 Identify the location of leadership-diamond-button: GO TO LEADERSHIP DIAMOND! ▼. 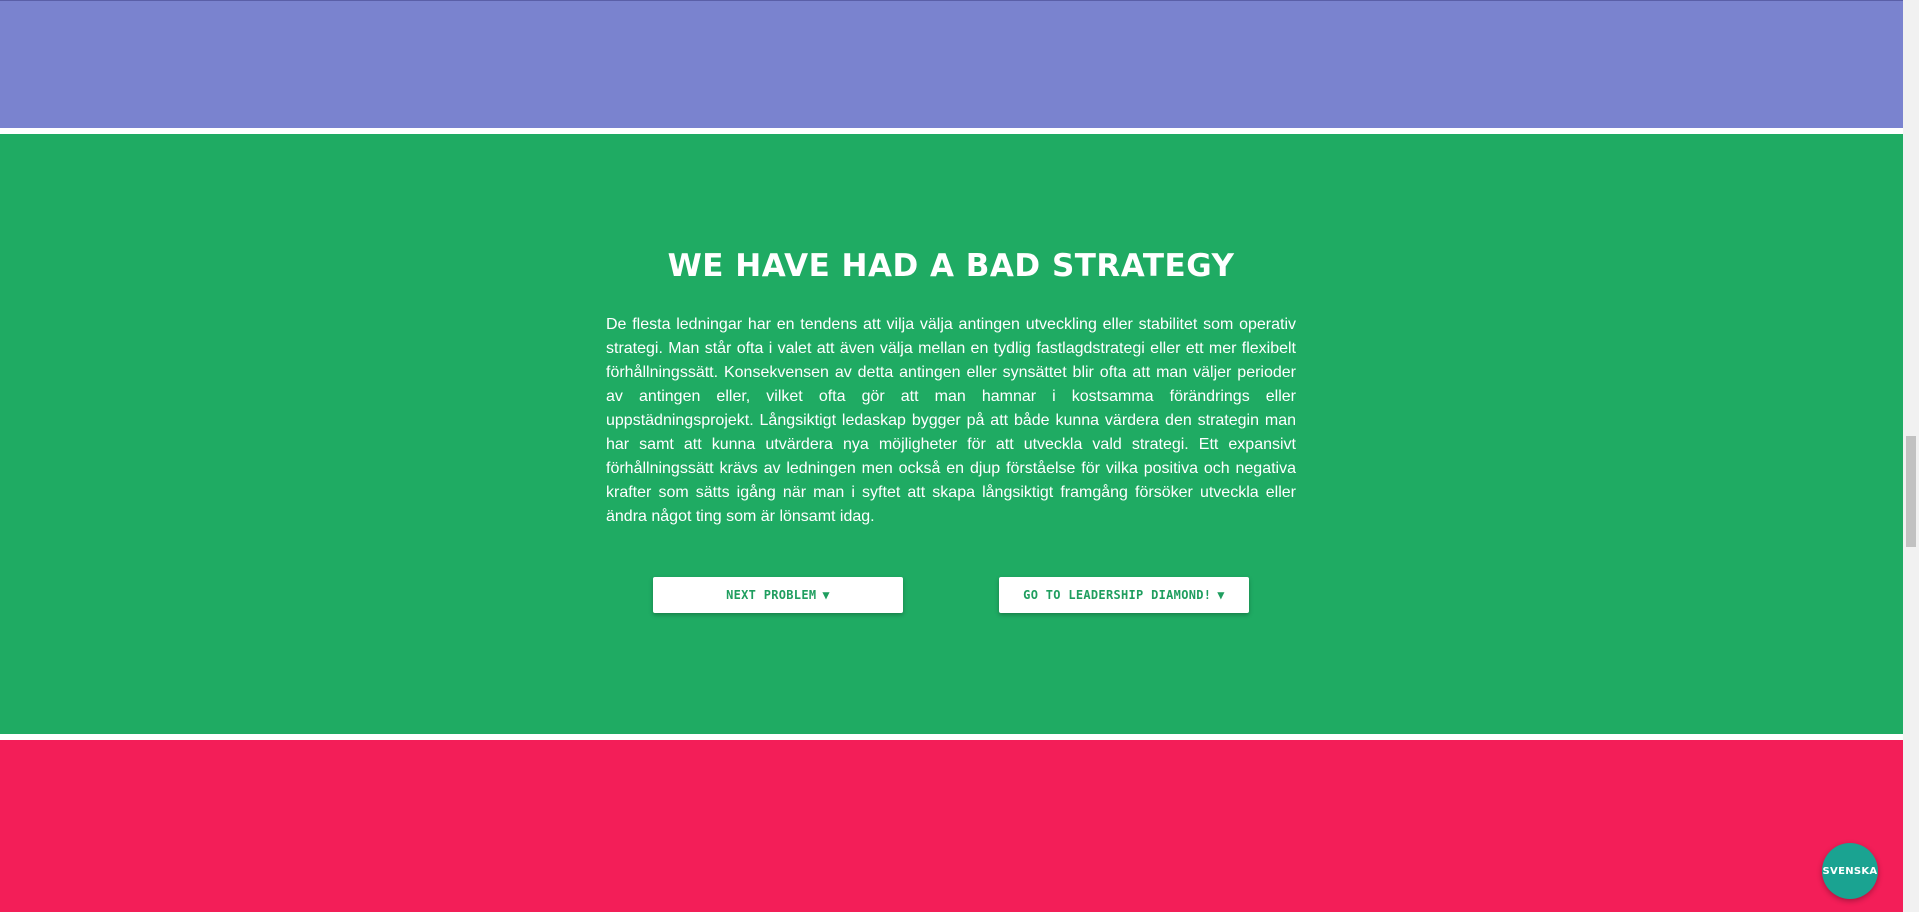
(1124, 595).